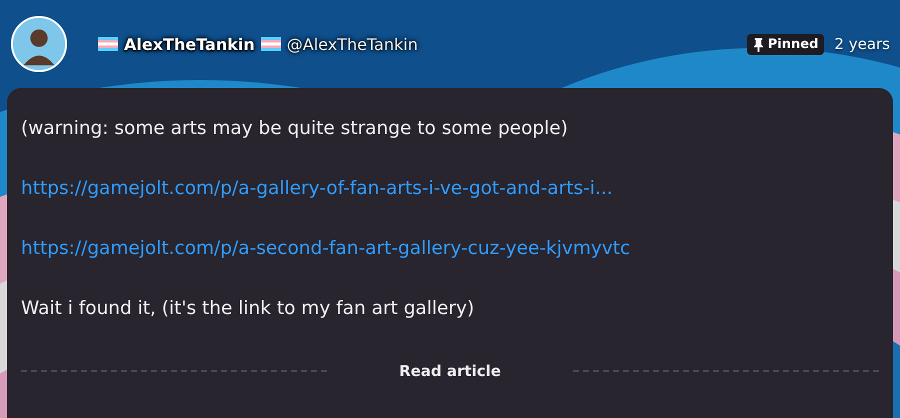  I want to click on pinned-badge: Pinned, so click(785, 44).